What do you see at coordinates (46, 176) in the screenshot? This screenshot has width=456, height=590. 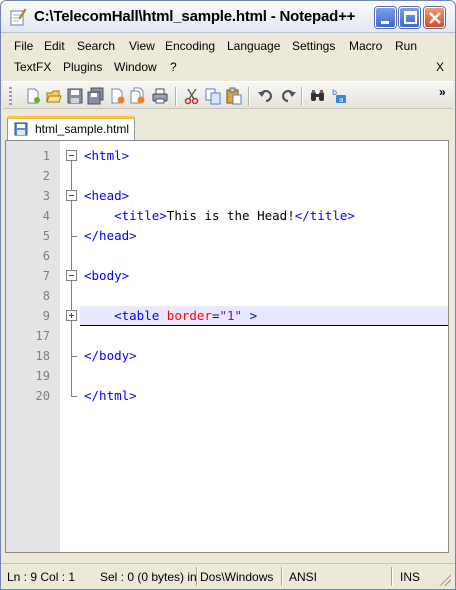 I see `line-number: 2` at bounding box center [46, 176].